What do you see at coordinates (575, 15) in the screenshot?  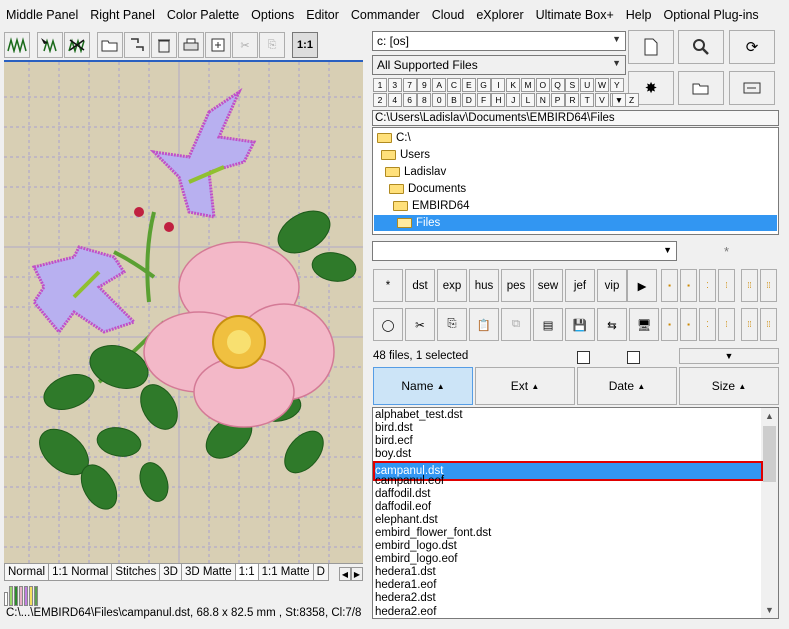 I see `menu-ultimate-box: Ultimate Box+` at bounding box center [575, 15].